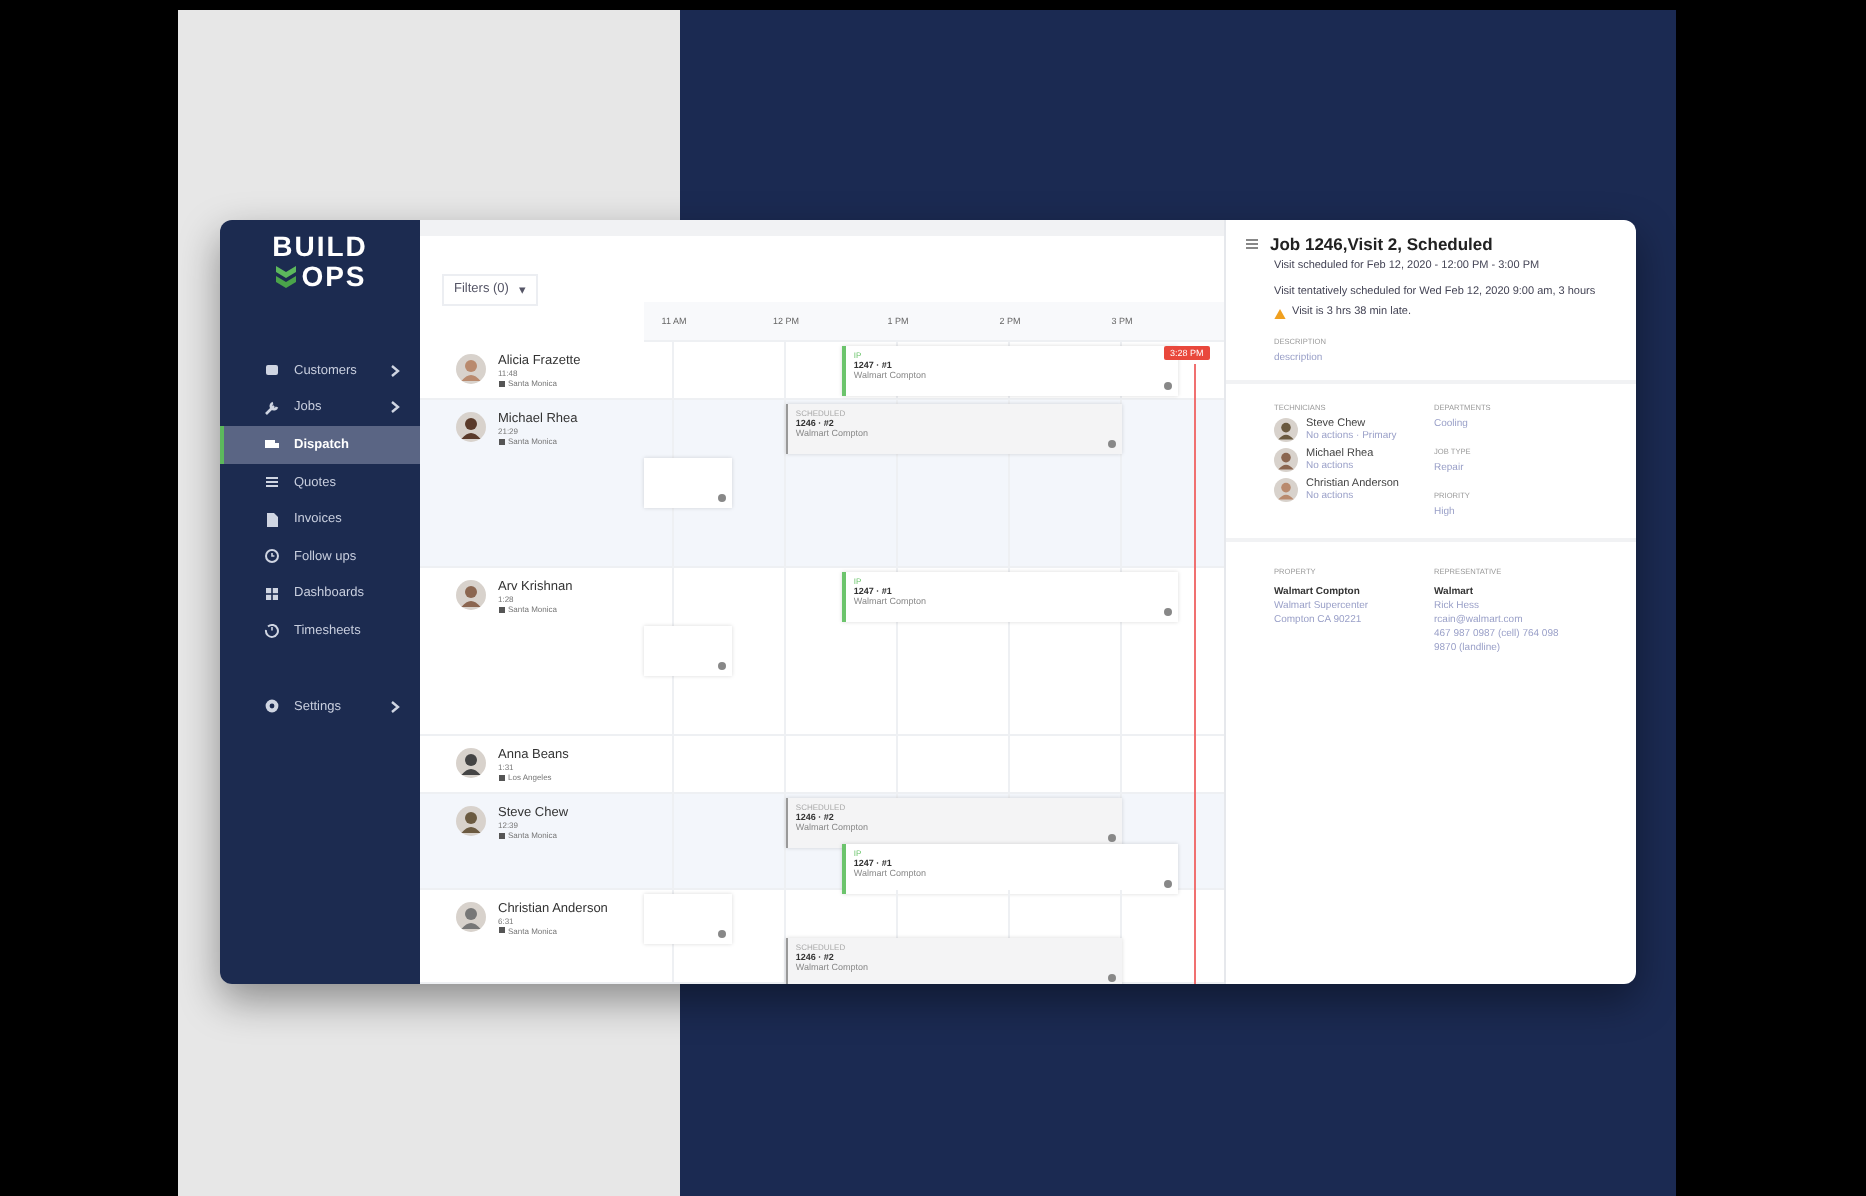 The image size is (1866, 1196). What do you see at coordinates (1252, 244) in the screenshot?
I see `menu-icon` at bounding box center [1252, 244].